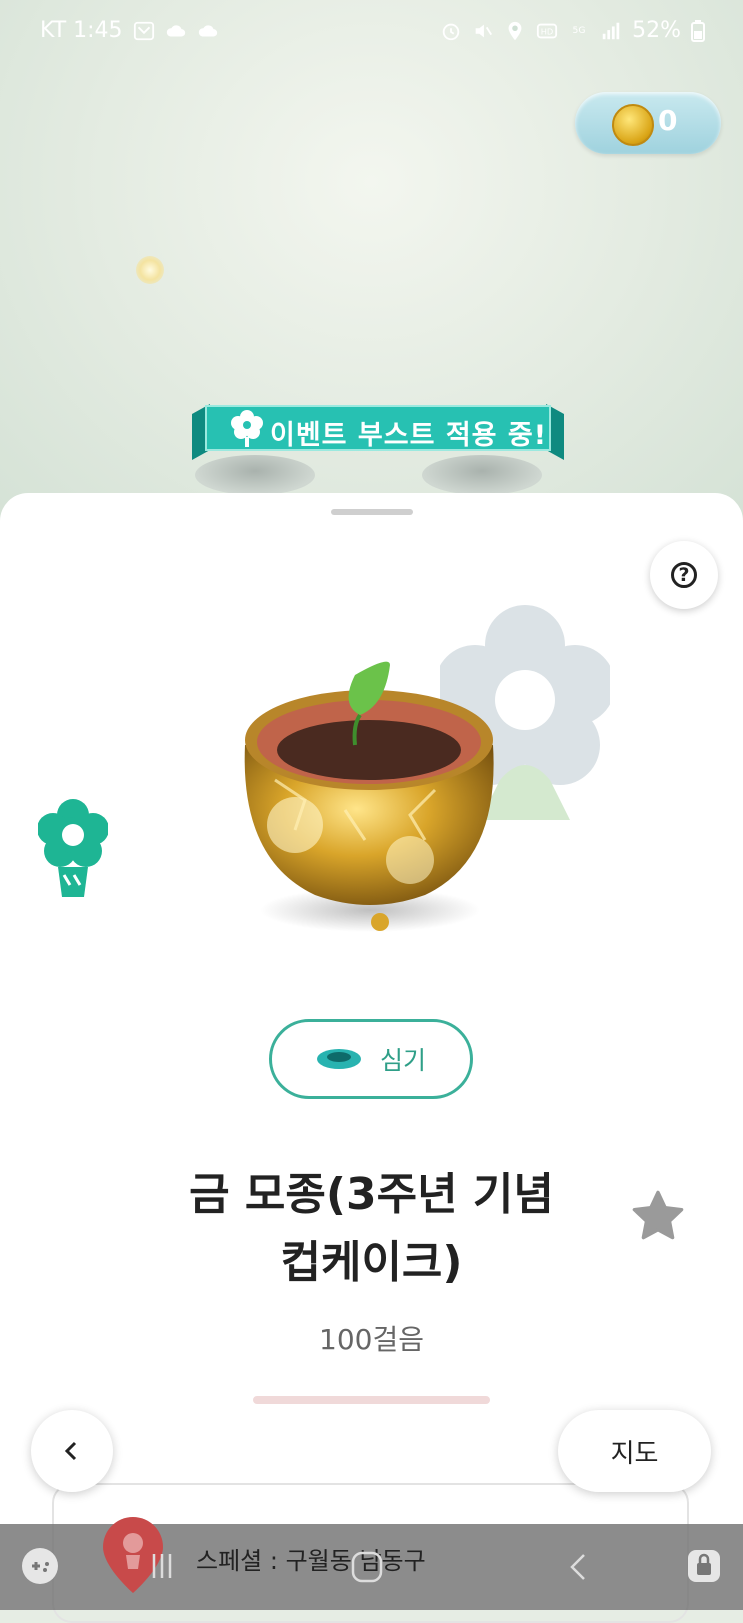  I want to click on 5g-icon: 5G, so click(579, 29).